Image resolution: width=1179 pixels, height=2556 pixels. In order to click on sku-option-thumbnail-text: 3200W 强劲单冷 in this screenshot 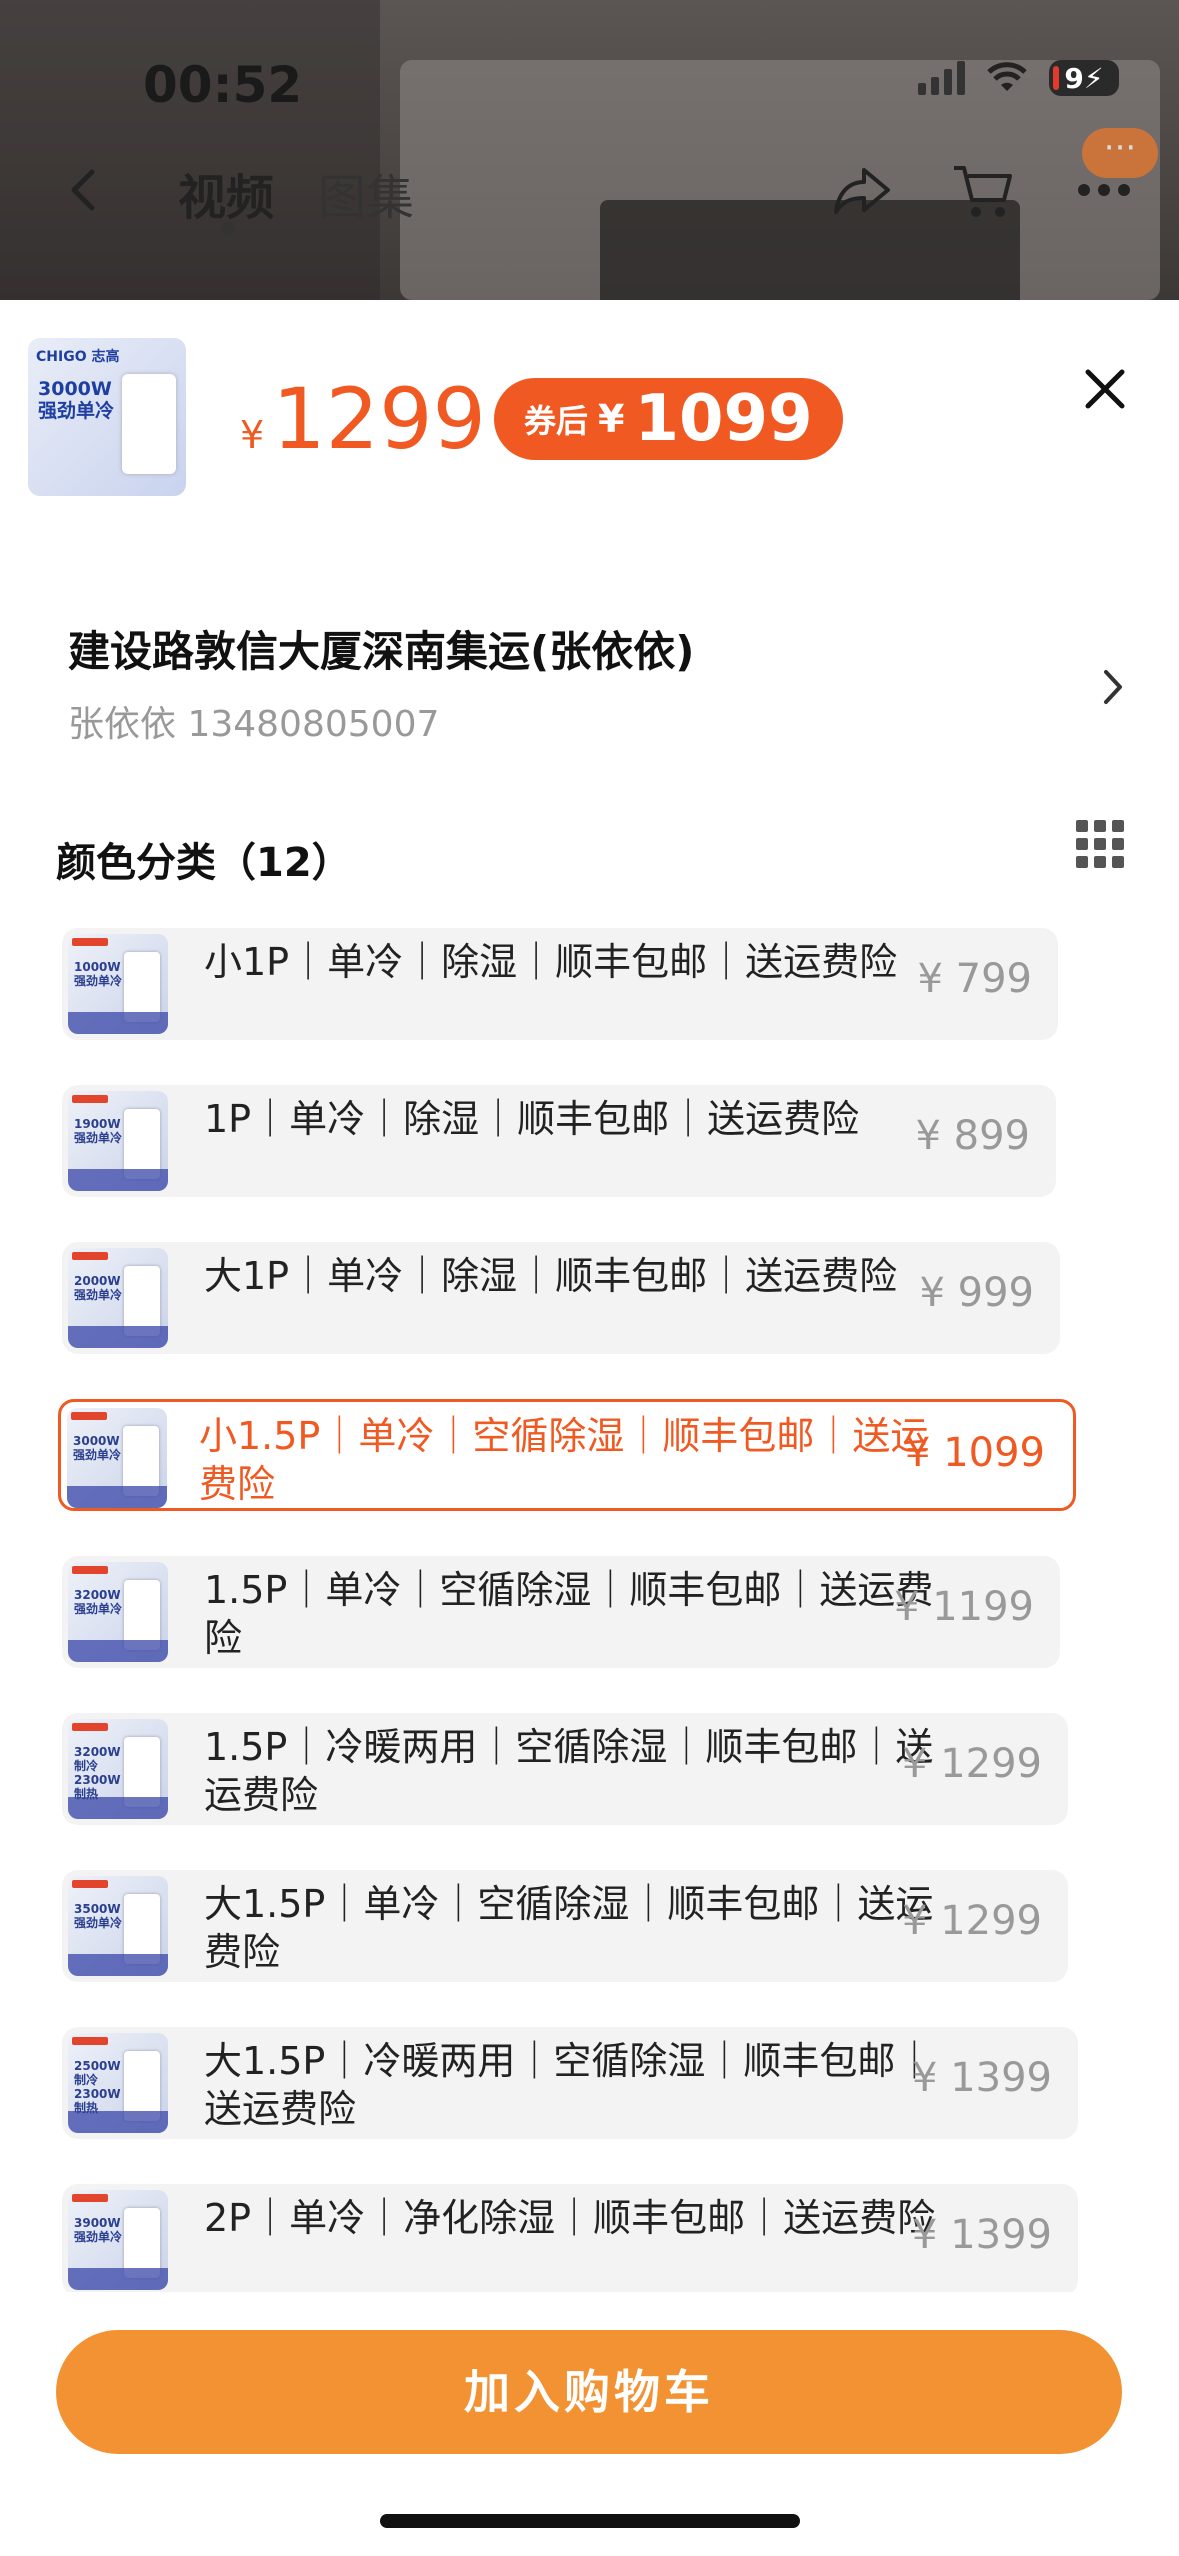, I will do `click(98, 1602)`.